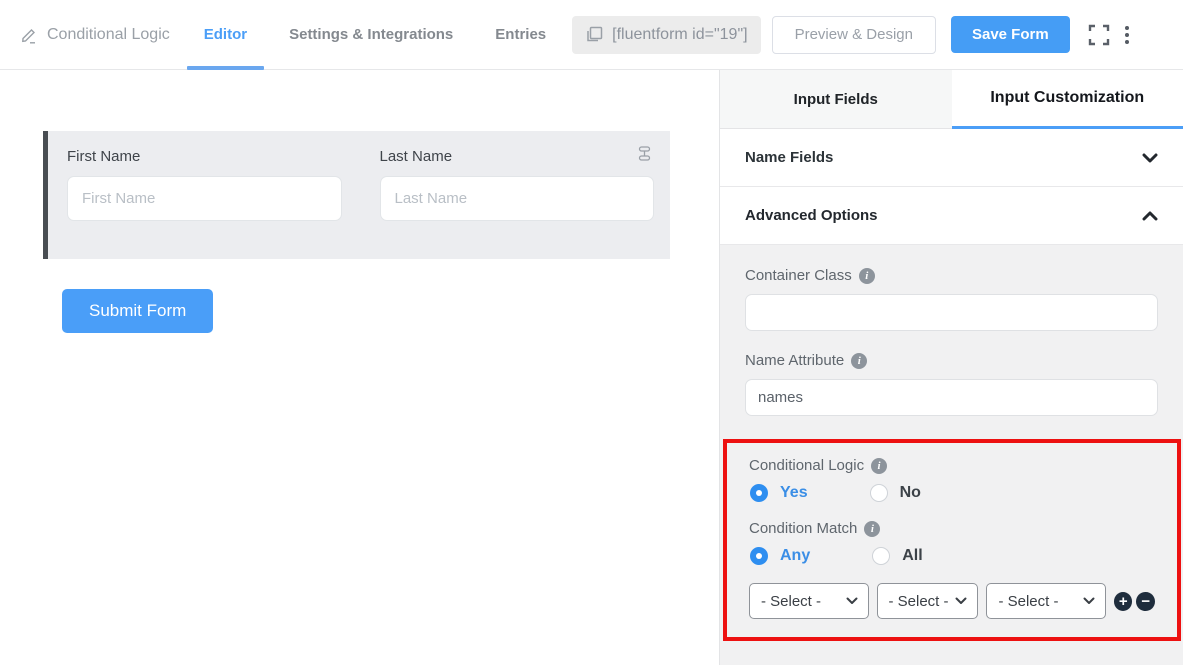 The image size is (1183, 665). I want to click on tab-input-fields: Input Fields, so click(836, 99).